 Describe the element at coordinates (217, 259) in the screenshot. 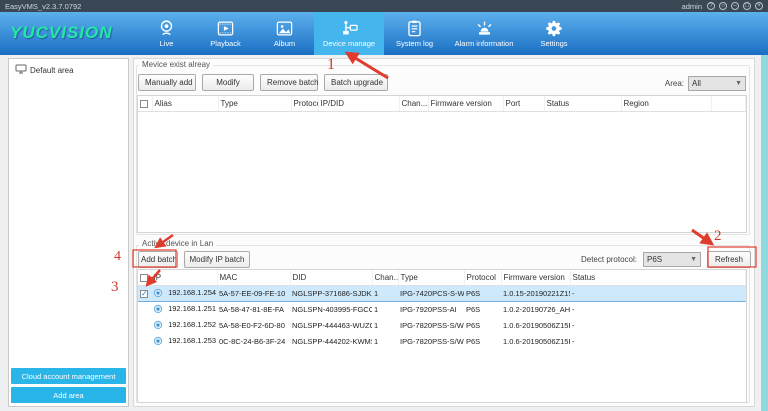

I see `modify-ip-batch-button: Modify IP batch` at that location.